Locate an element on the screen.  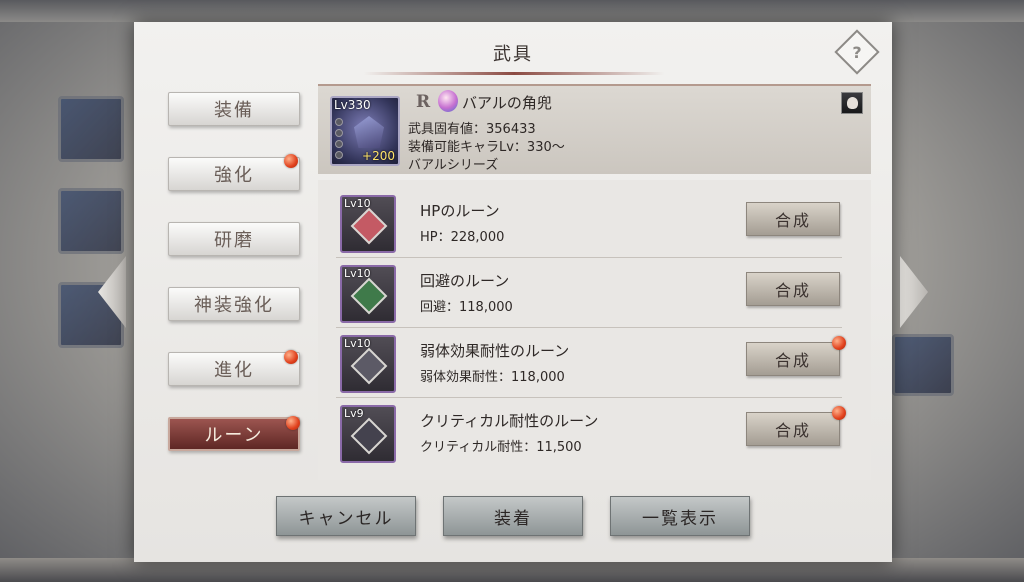
star-gem-icon is located at coordinates (369, 436).